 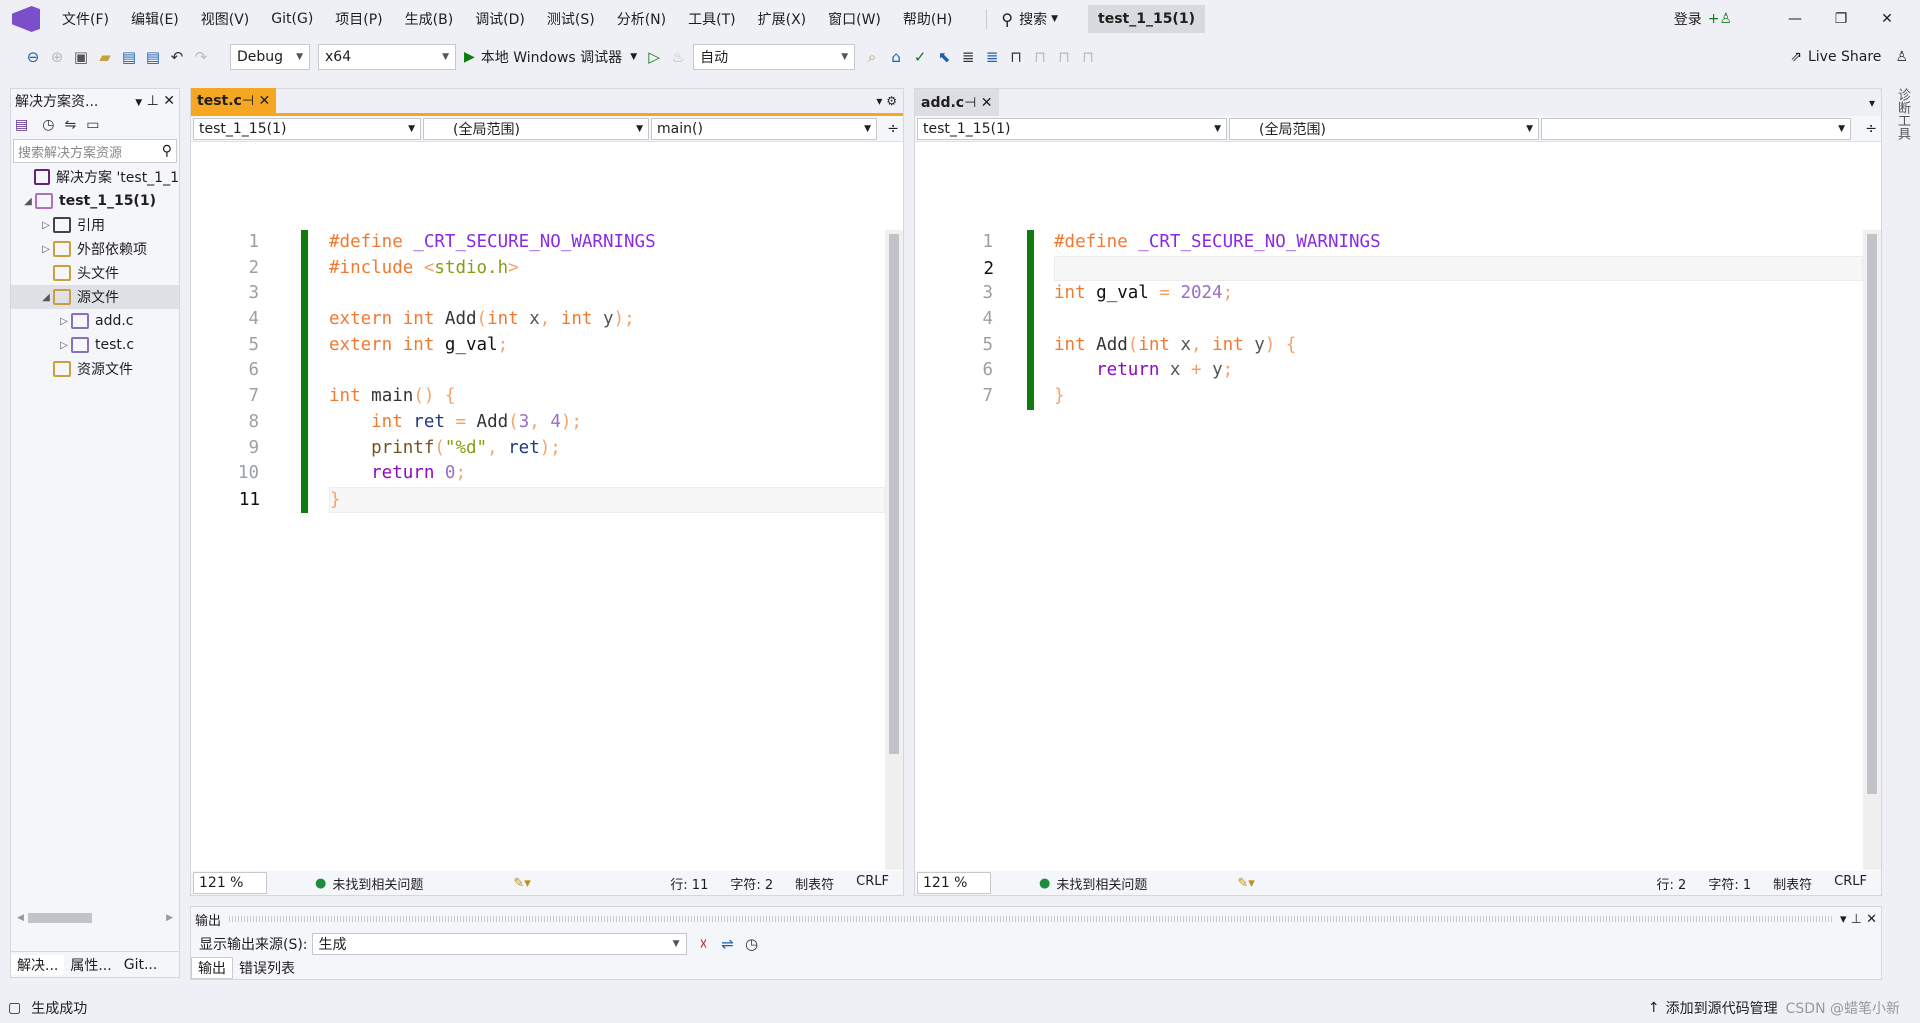 I want to click on save-all-icon: ▤, so click(x=153, y=57).